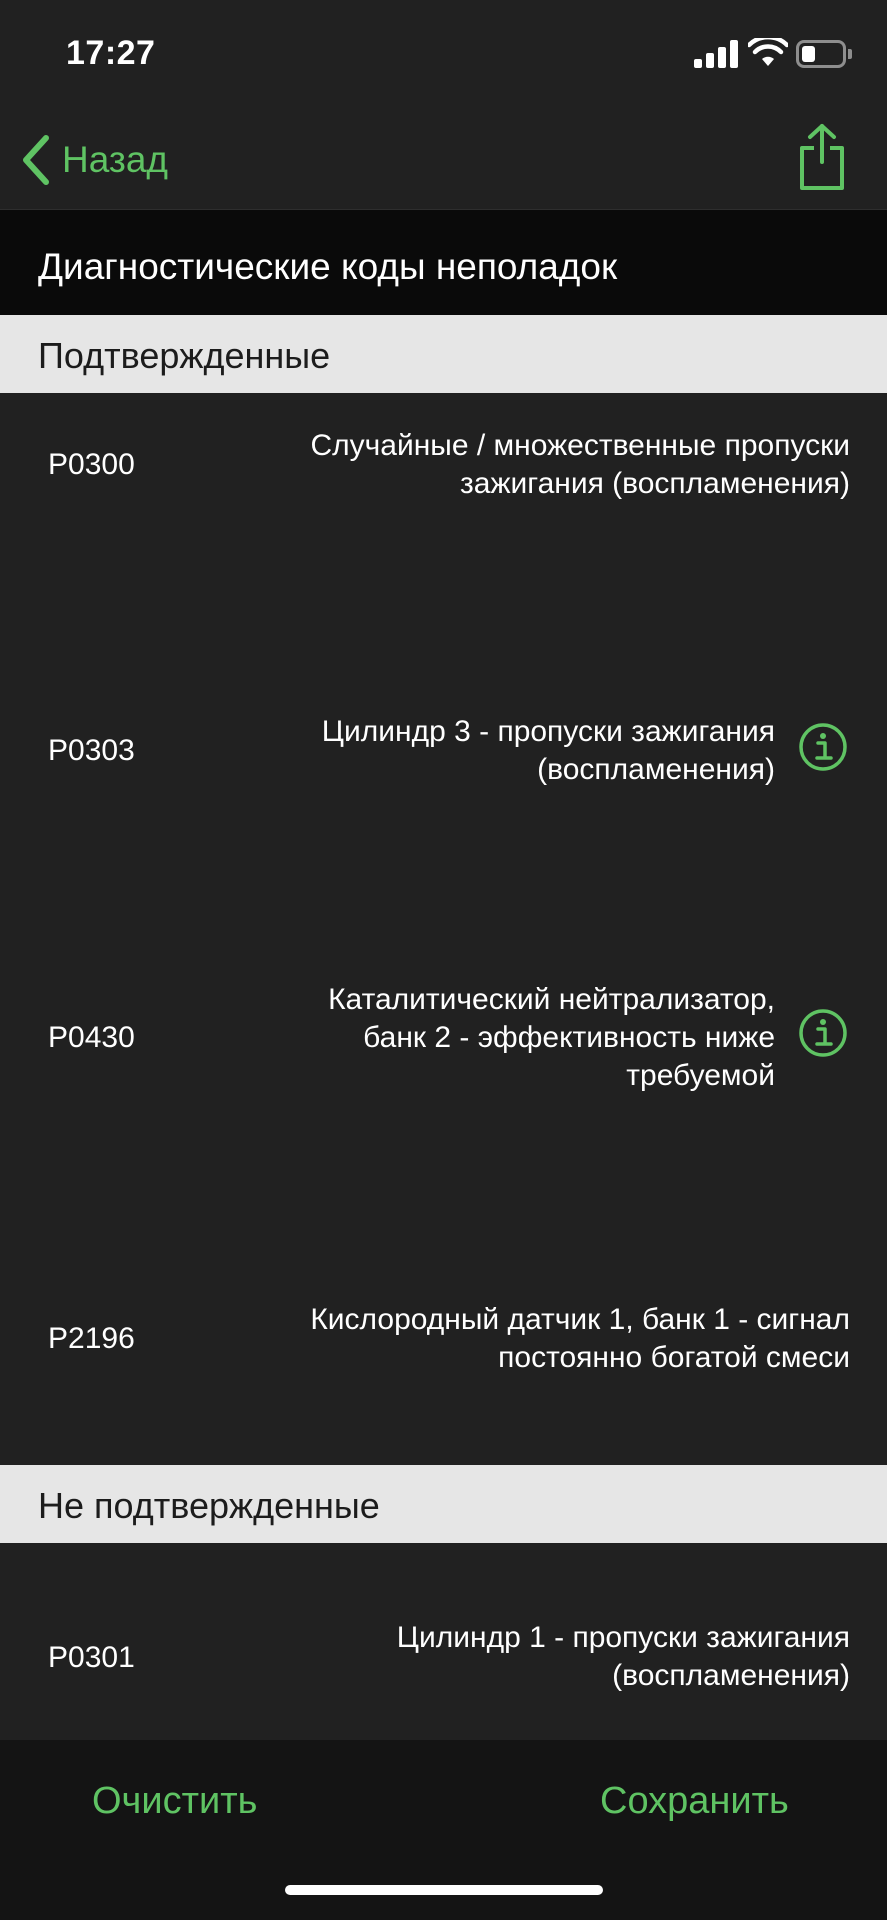  What do you see at coordinates (443, 160) in the screenshot?
I see `navigation-bar: Назад` at bounding box center [443, 160].